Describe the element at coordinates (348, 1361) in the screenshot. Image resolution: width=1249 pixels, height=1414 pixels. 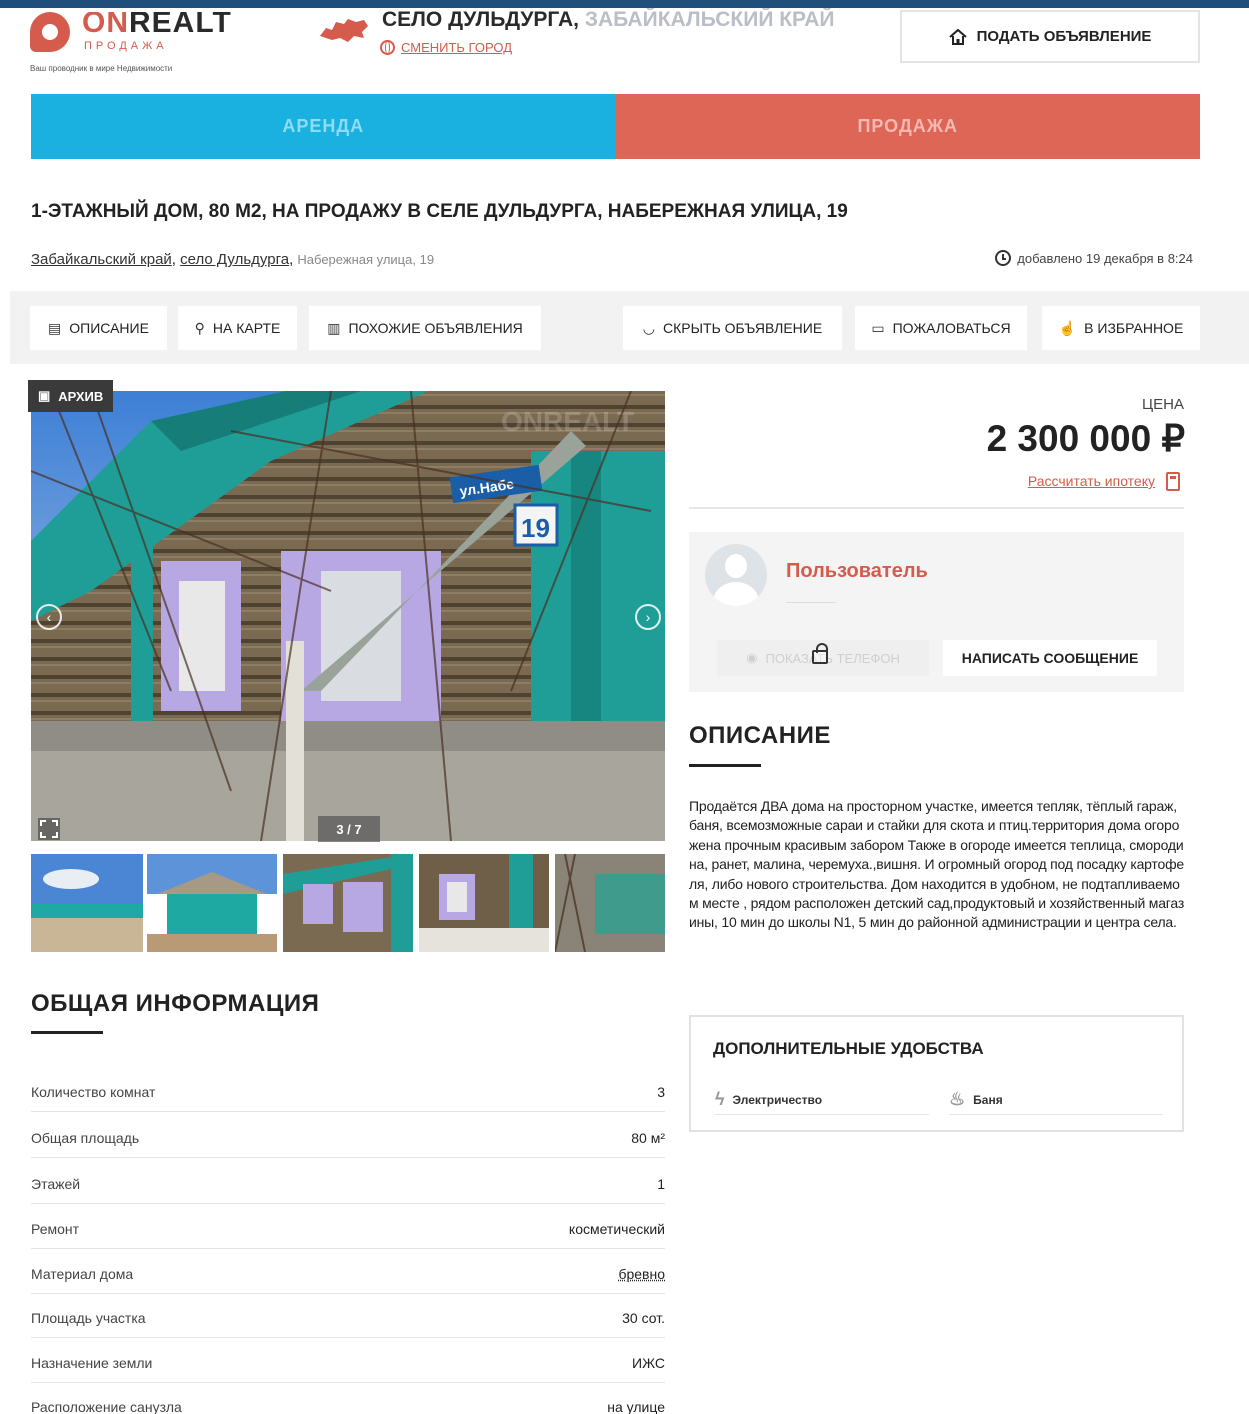
I see `info-row-land-purpose: Назначение земли ИЖС` at that location.